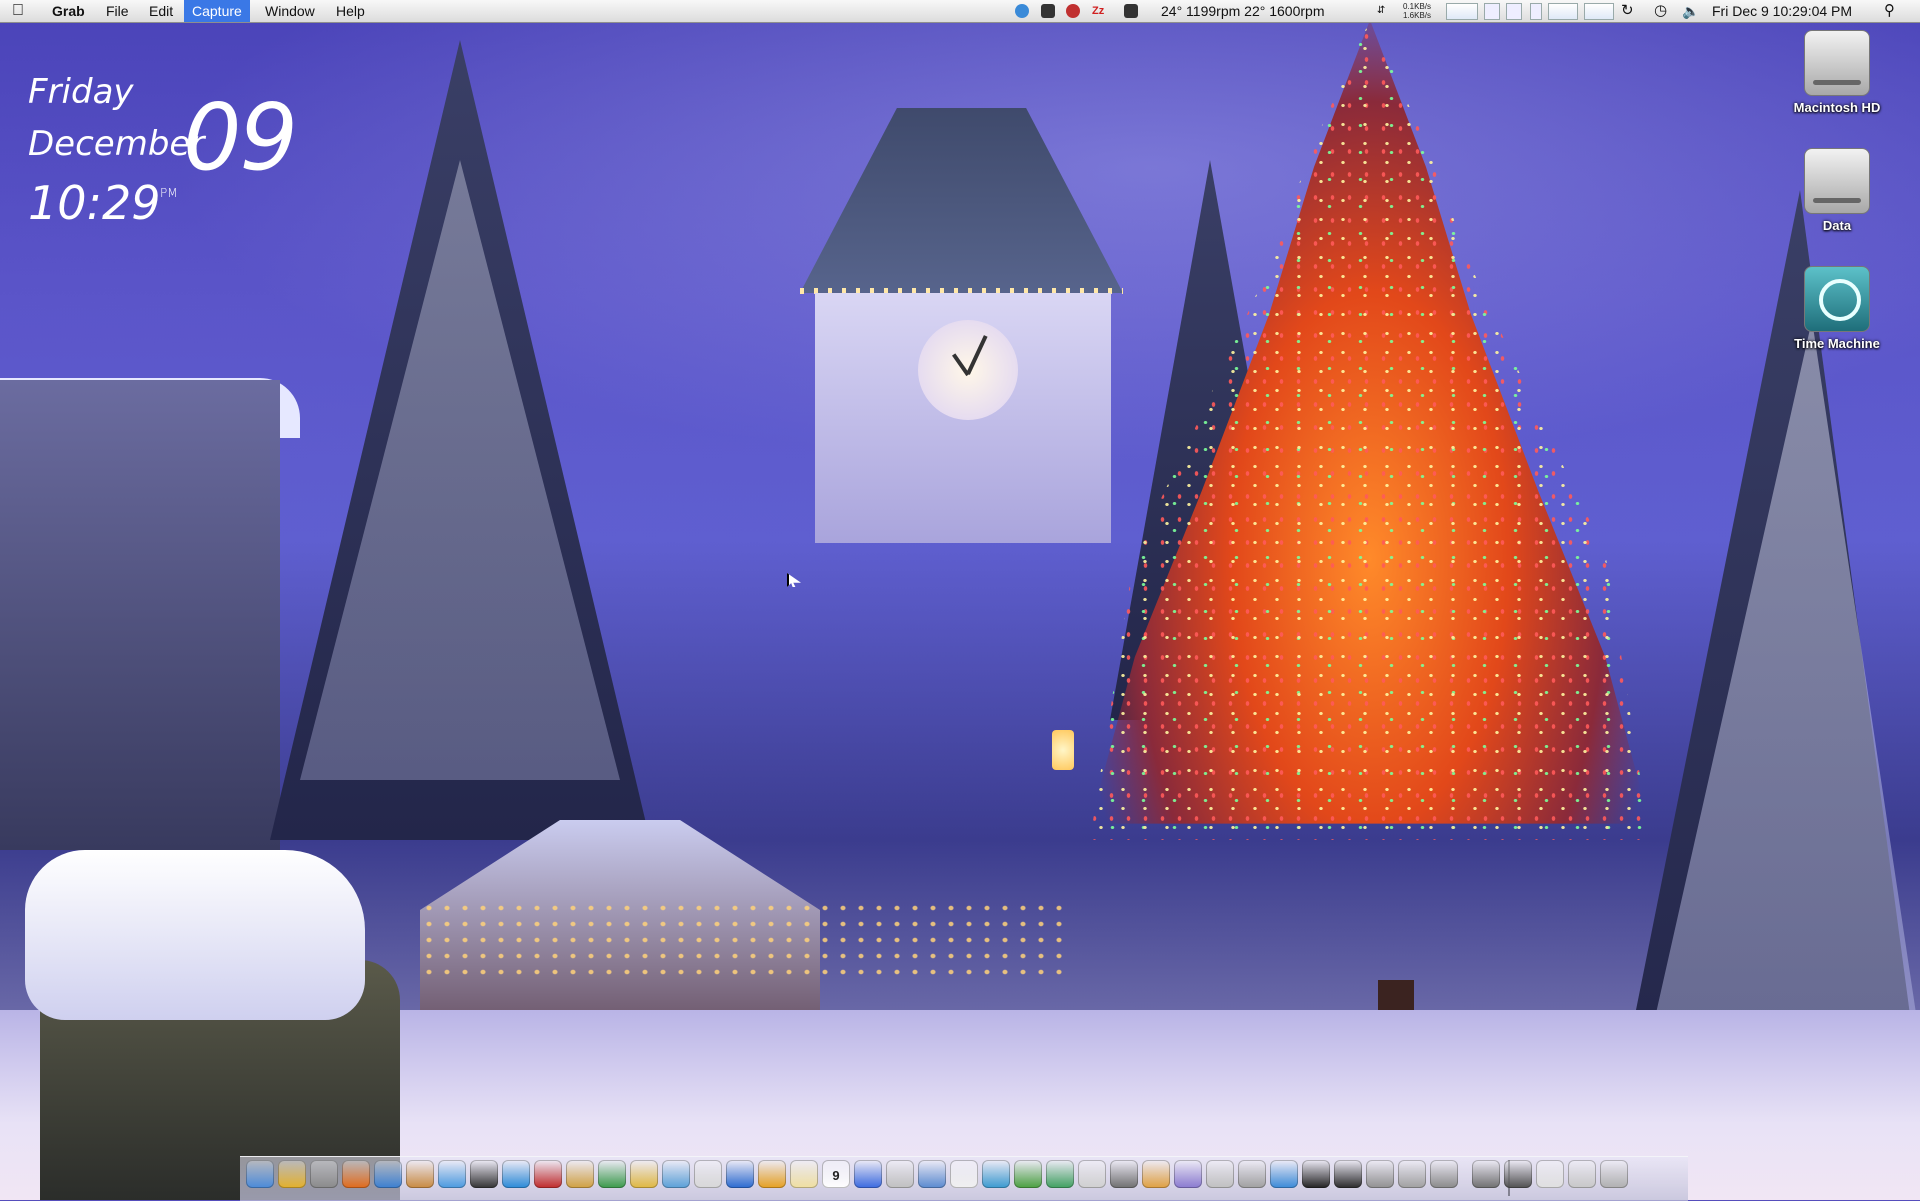 Image resolution: width=1920 pixels, height=1201 pixels. I want to click on desktop-icon-time-machine: Time Machine, so click(1837, 308).